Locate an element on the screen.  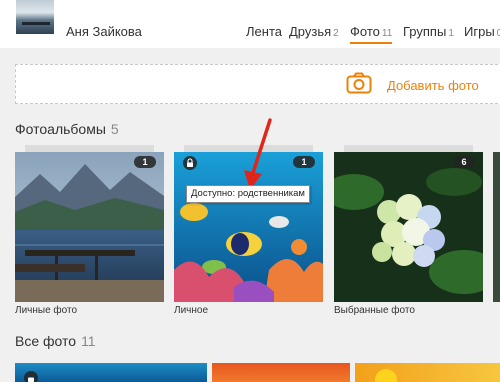
all-photos-count: 11 is located at coordinates (88, 341).